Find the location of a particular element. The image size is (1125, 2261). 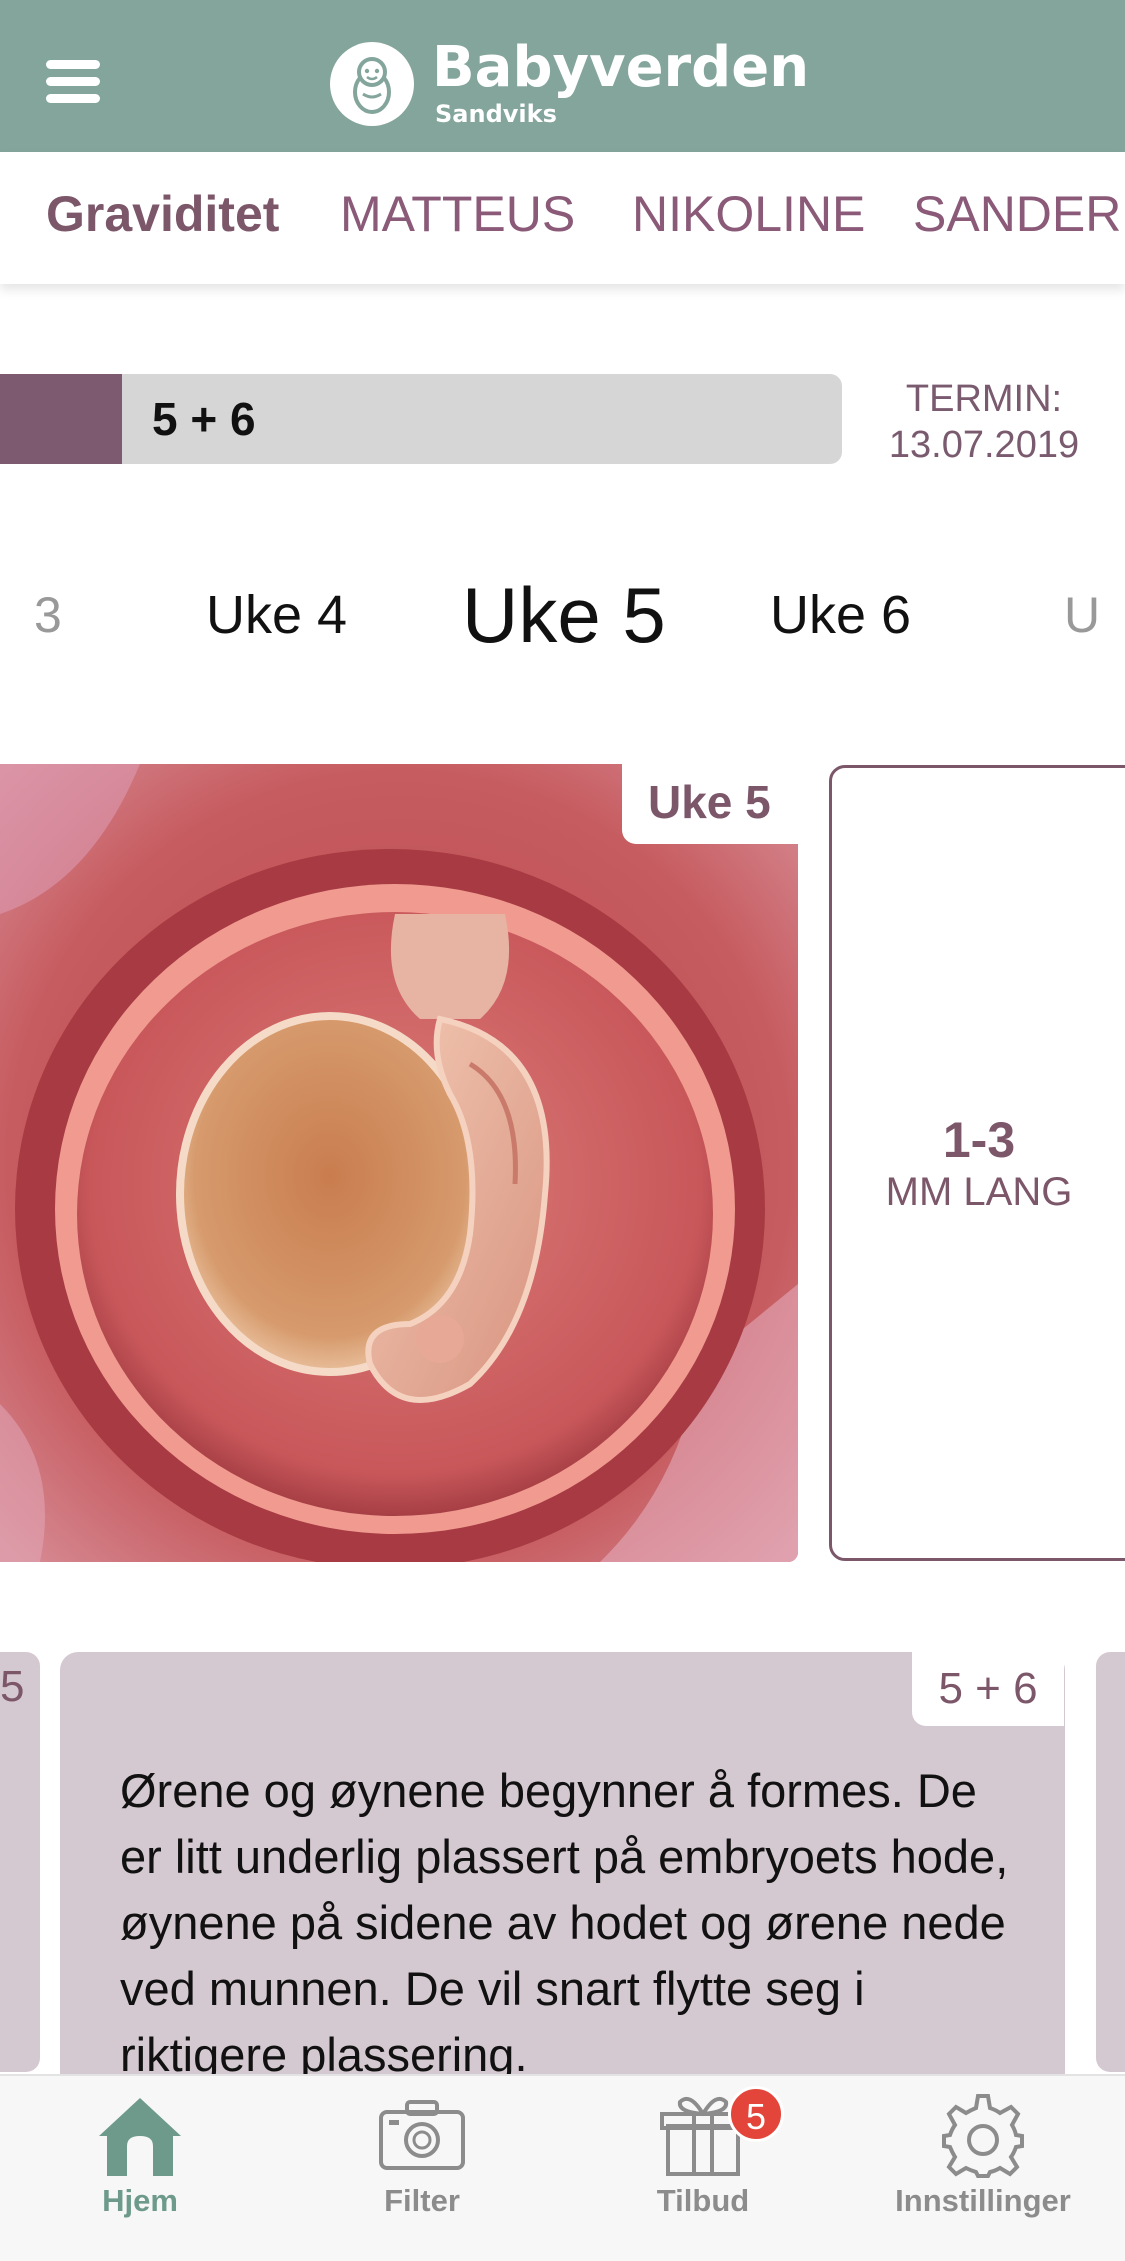

week-item-prev: Uke 4 is located at coordinates (276, 615).